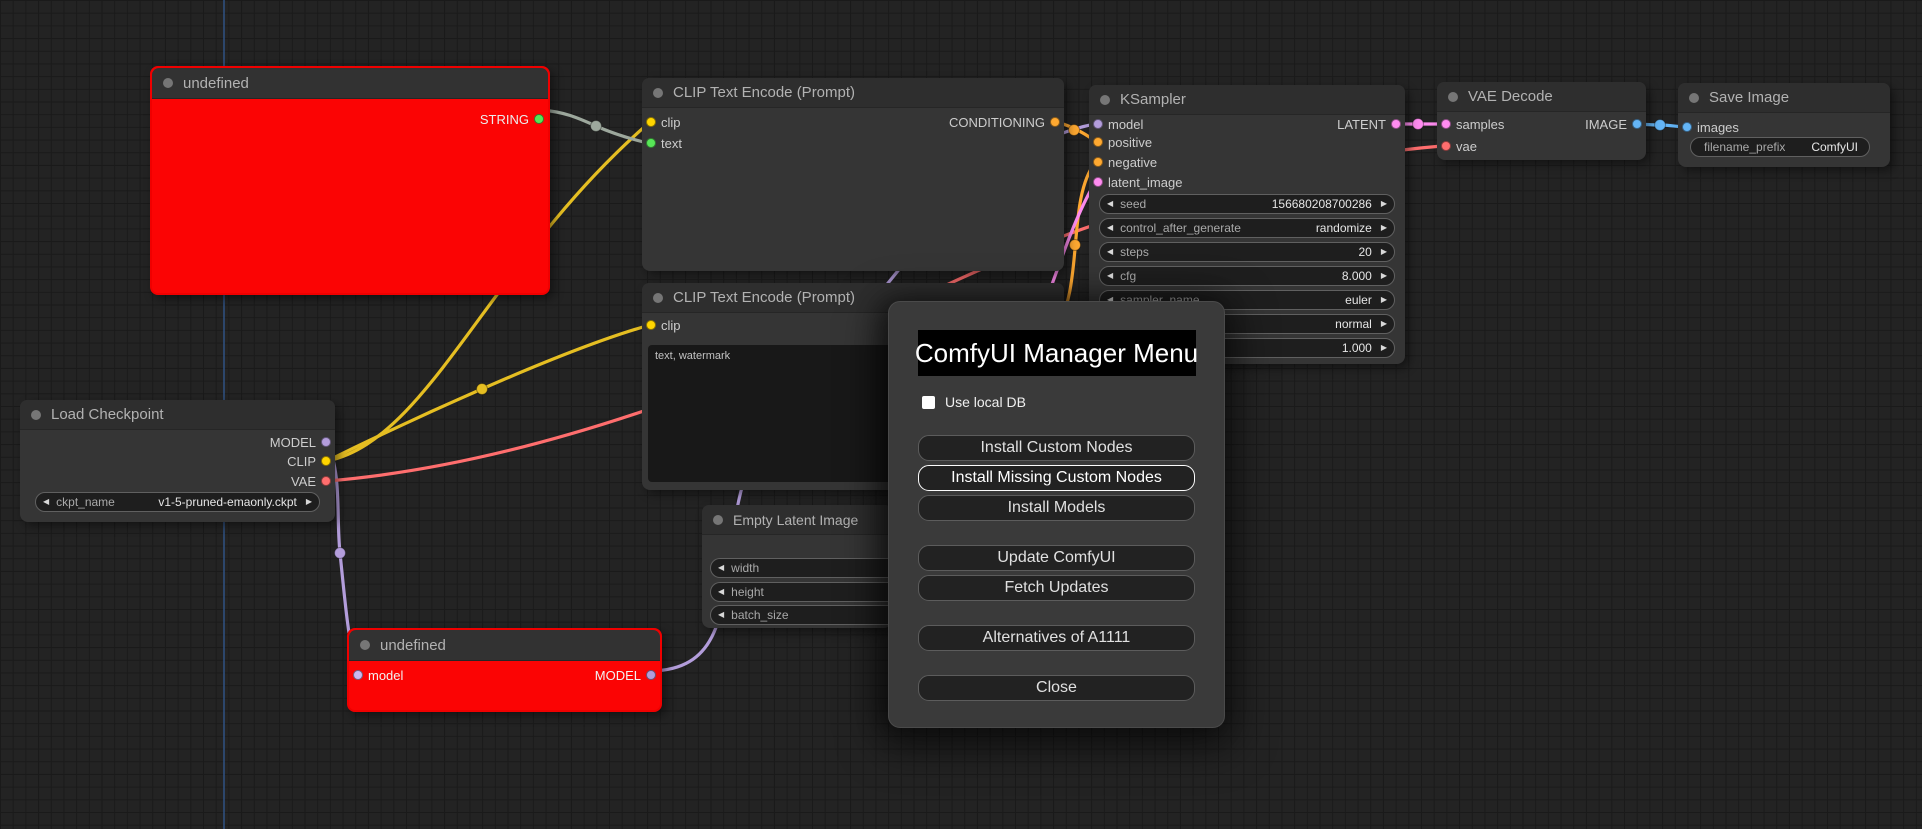 The width and height of the screenshot is (1922, 829). What do you see at coordinates (1247, 252) in the screenshot?
I see `widget-steps: ◀ steps 20 ▶` at bounding box center [1247, 252].